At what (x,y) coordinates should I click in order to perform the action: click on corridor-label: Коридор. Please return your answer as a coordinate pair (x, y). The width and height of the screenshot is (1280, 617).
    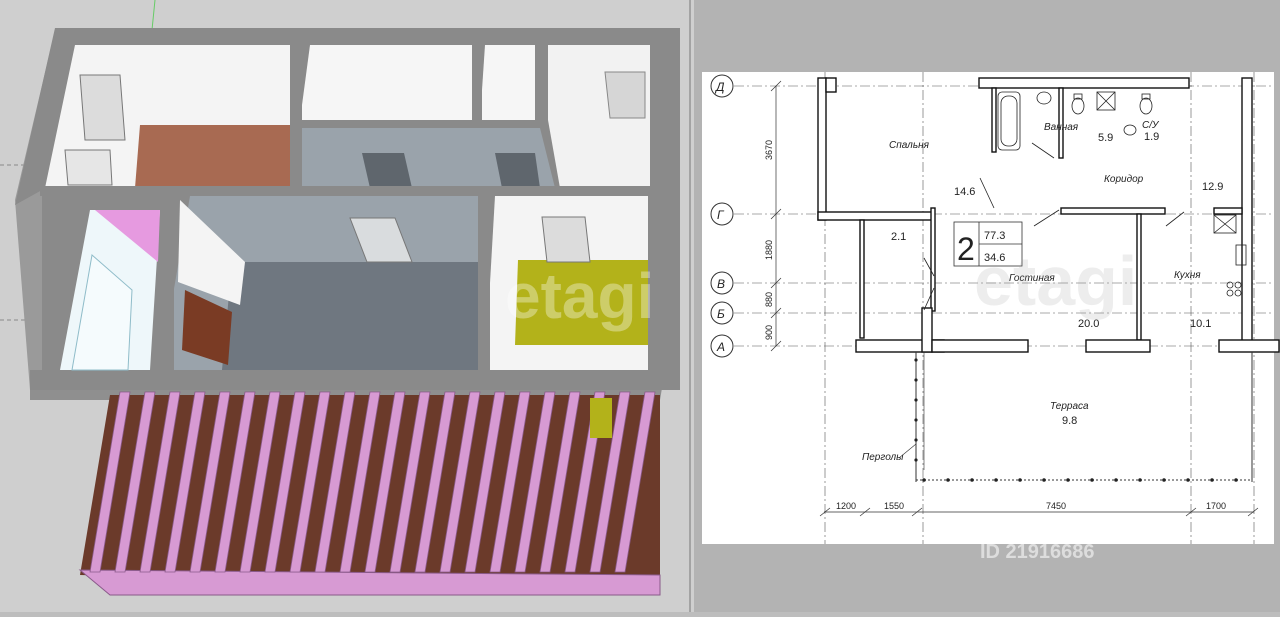
    Looking at the image, I should click on (1124, 179).